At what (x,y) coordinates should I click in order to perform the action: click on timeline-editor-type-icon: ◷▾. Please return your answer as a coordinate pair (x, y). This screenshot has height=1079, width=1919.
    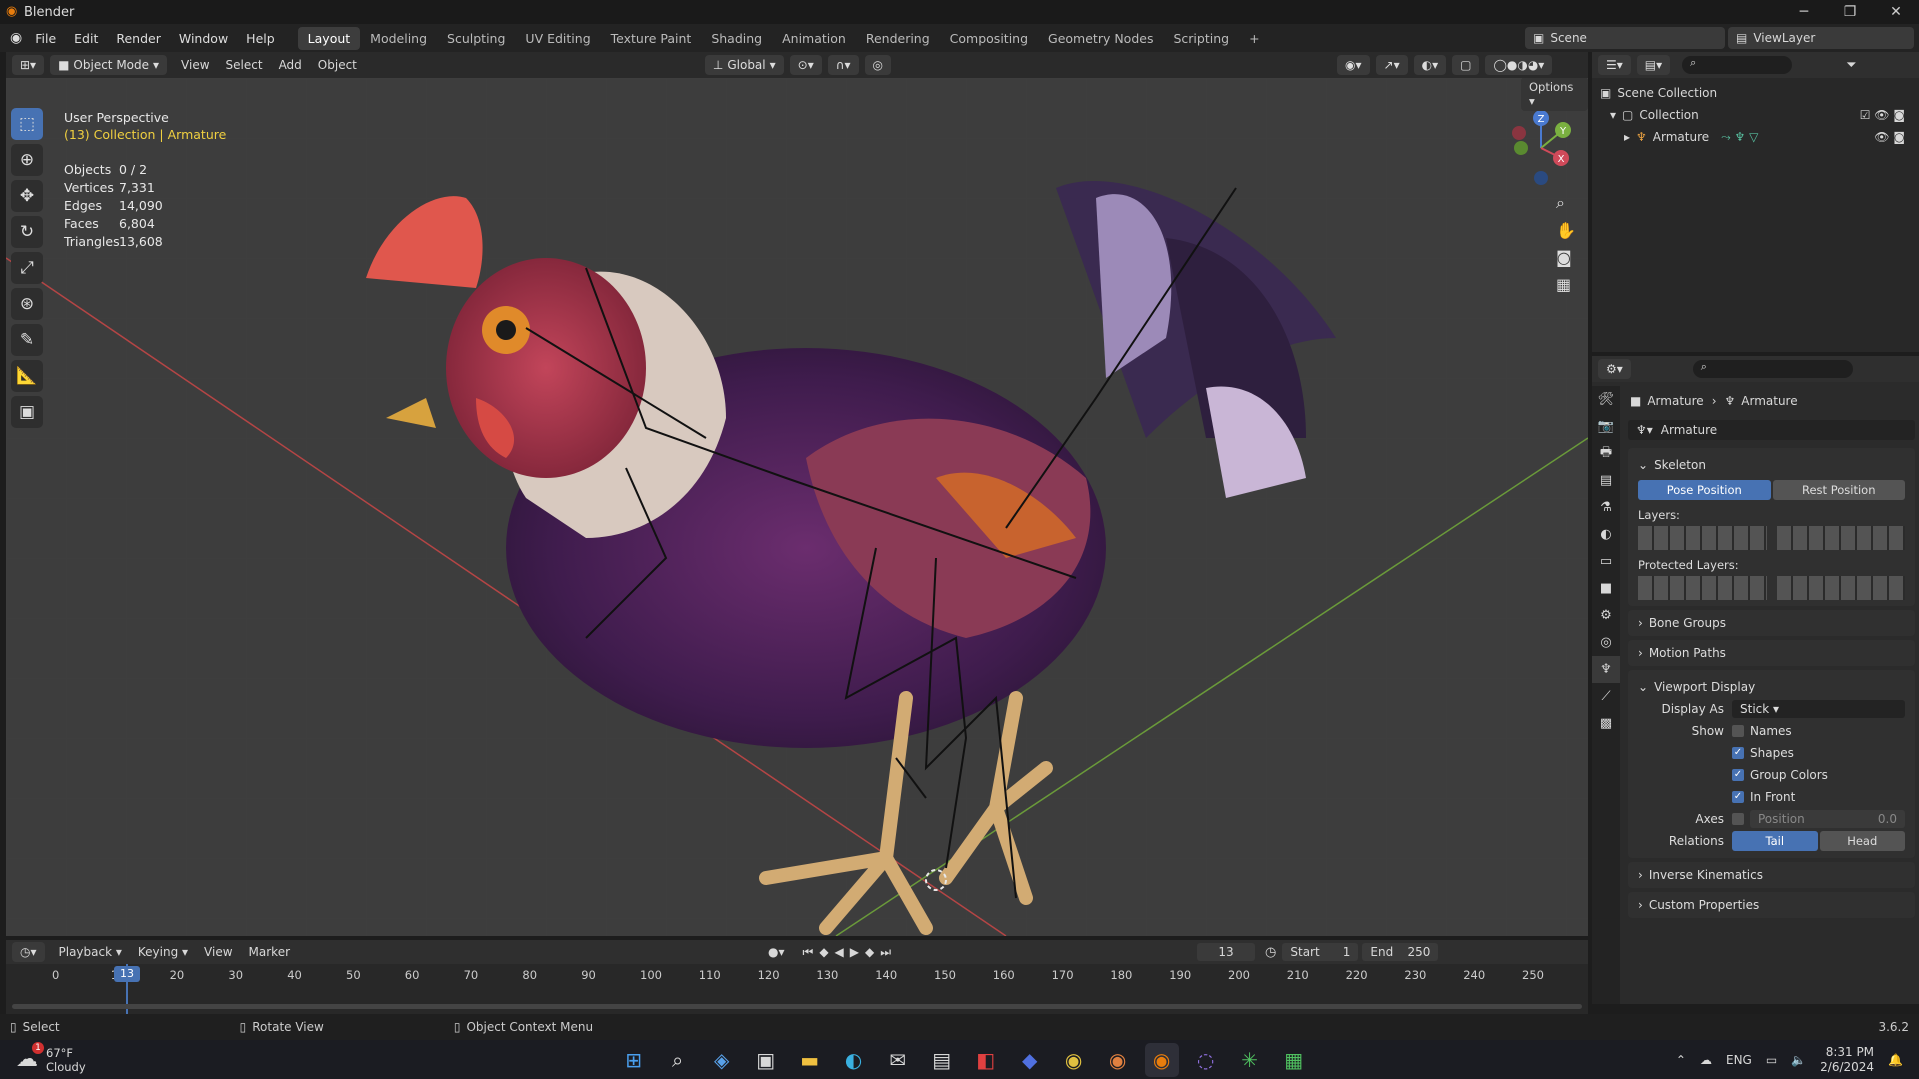
    Looking at the image, I should click on (28, 952).